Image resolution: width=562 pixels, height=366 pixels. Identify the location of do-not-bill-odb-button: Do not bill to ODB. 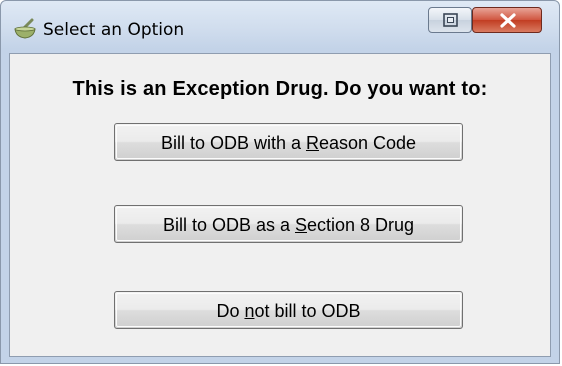
(288, 310).